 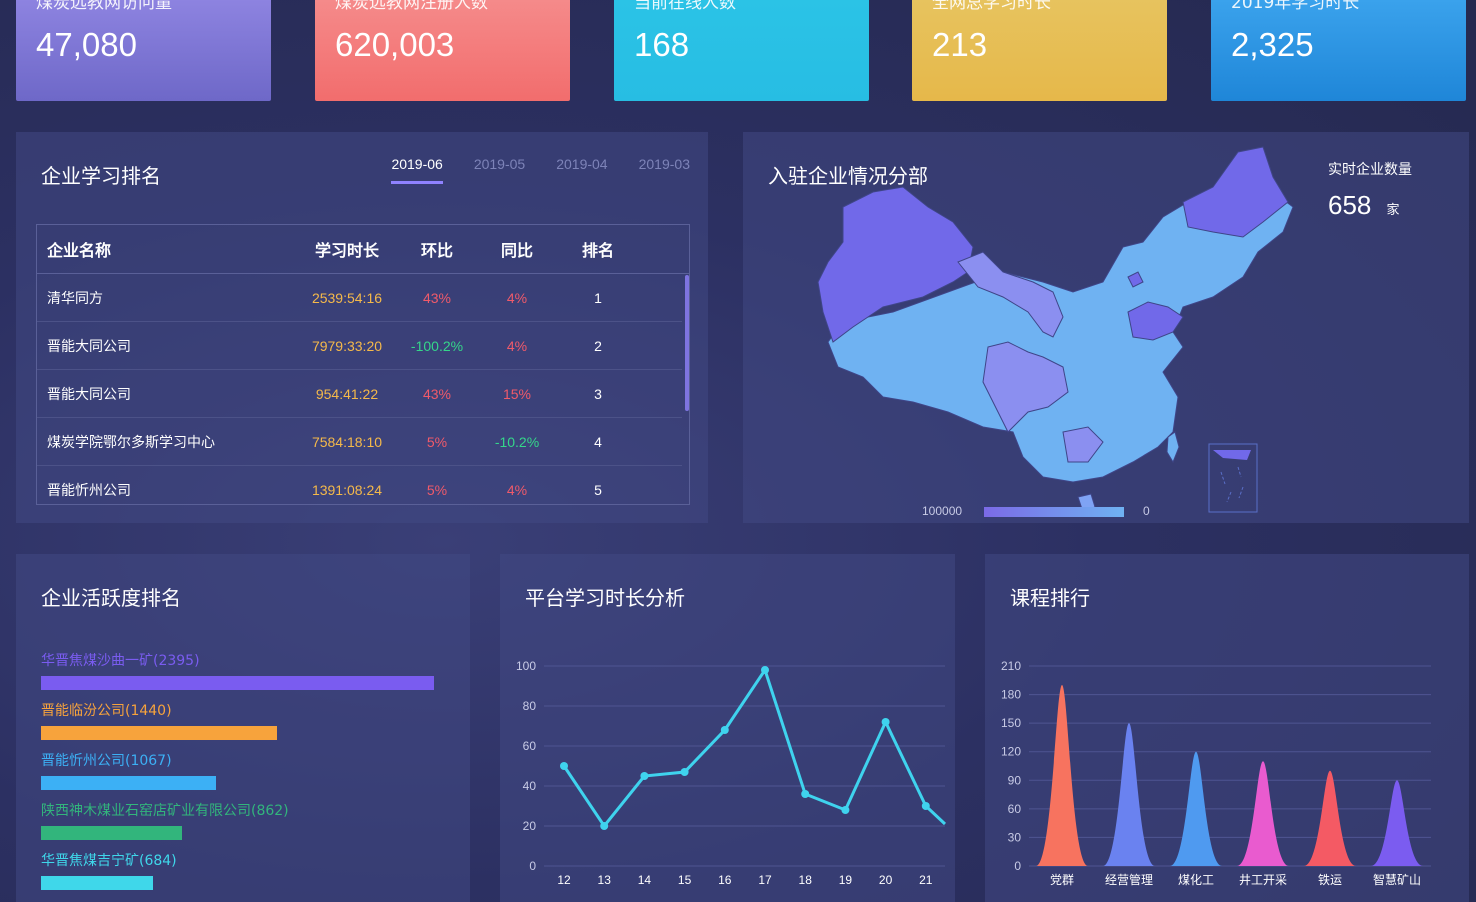 I want to click on stat-card: 煤炭远教网注册人数 620,003, so click(x=442, y=50).